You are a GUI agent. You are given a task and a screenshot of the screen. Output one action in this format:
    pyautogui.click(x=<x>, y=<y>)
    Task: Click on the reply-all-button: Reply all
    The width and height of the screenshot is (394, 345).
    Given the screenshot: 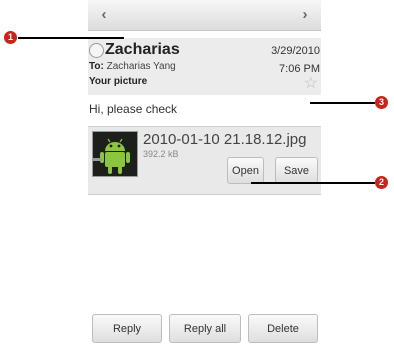 What is the action you would take?
    pyautogui.click(x=205, y=328)
    